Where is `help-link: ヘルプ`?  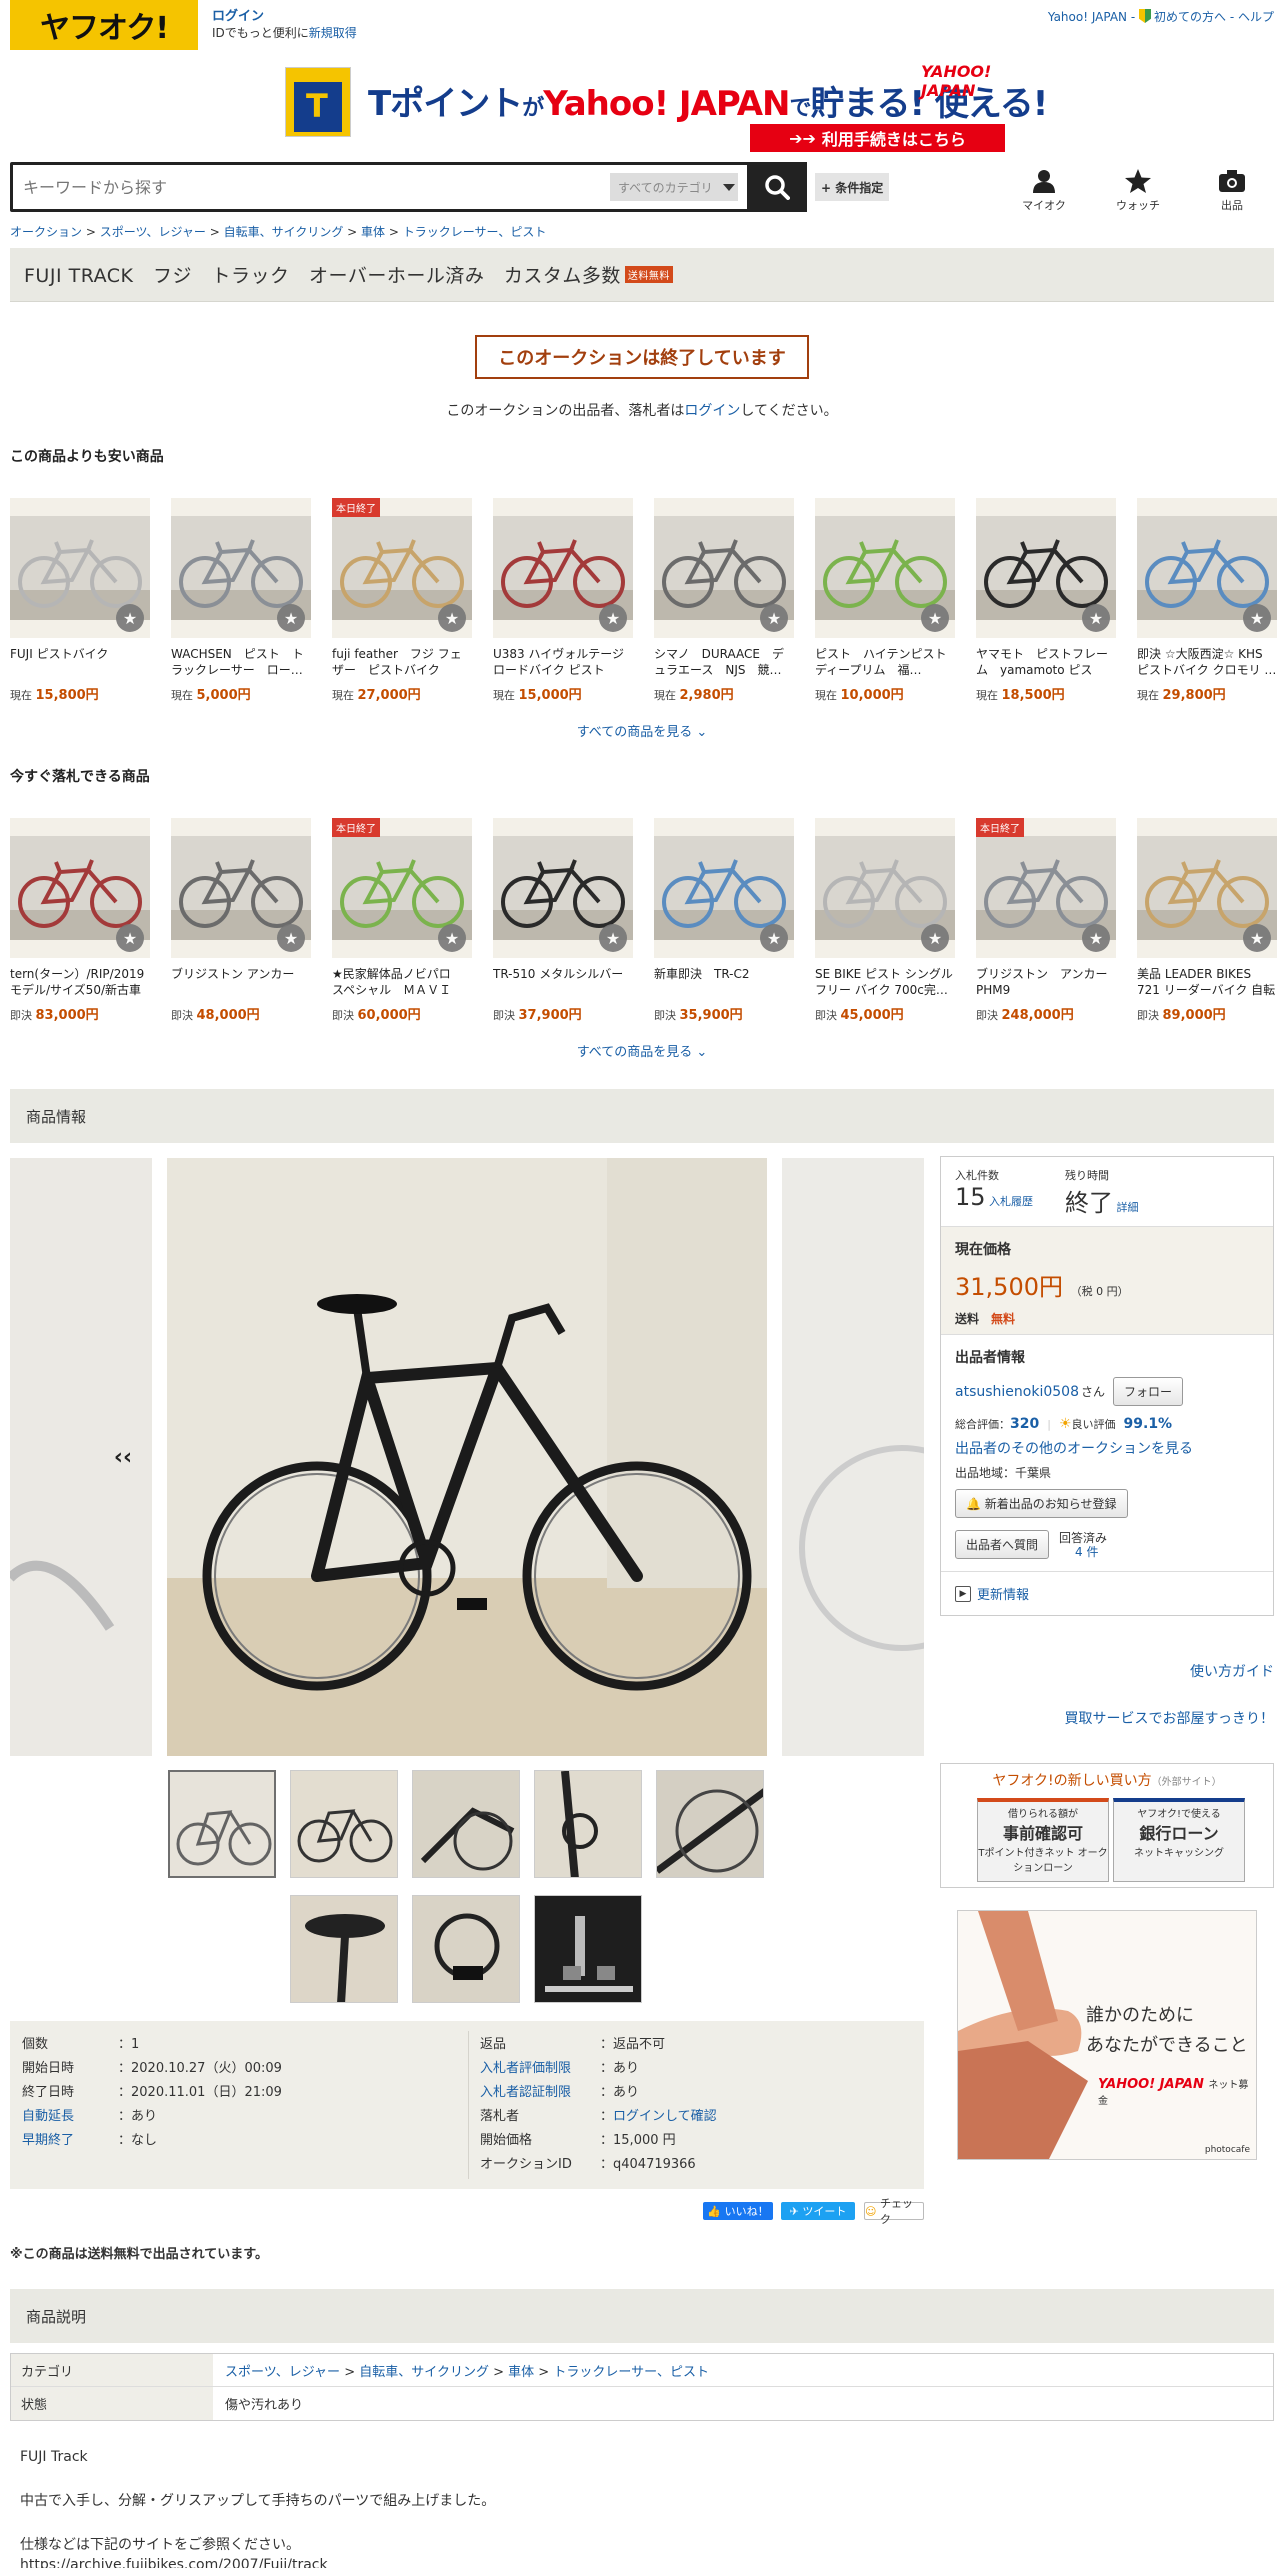 help-link: ヘルプ is located at coordinates (1256, 17).